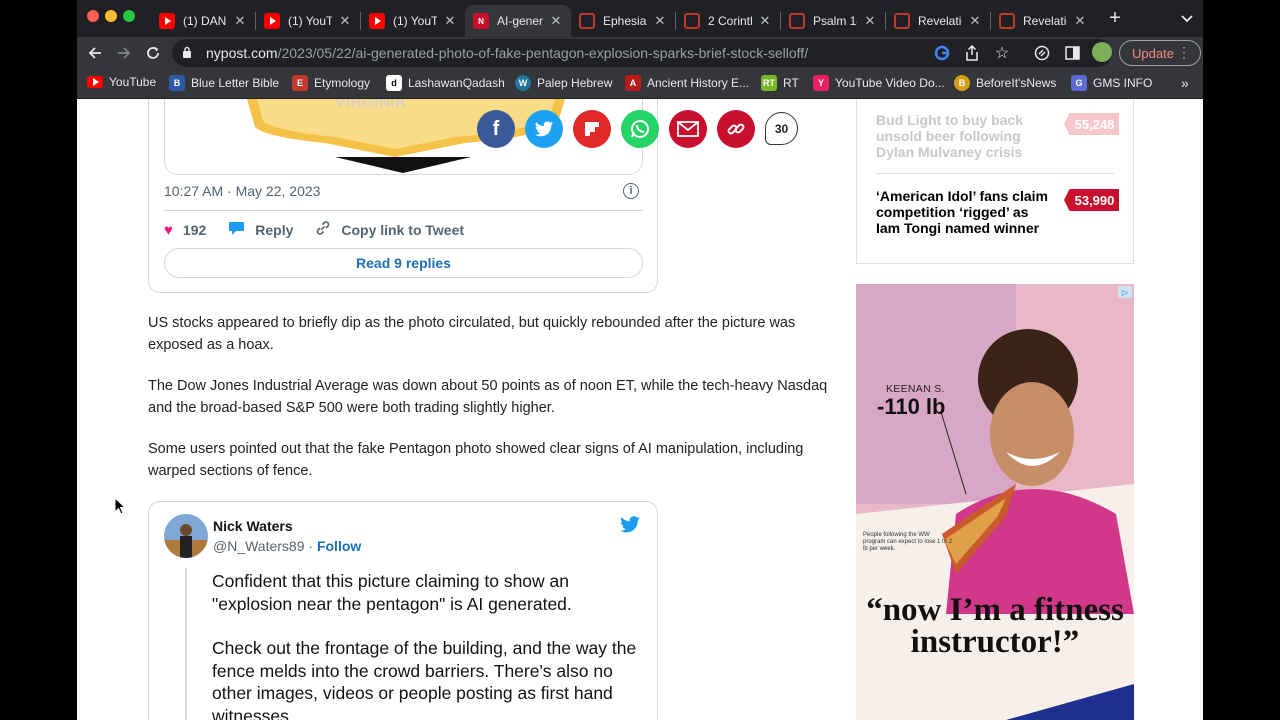 The height and width of the screenshot is (720, 1280). Describe the element at coordinates (736, 129) in the screenshot. I see `copy-link-share-icon` at that location.